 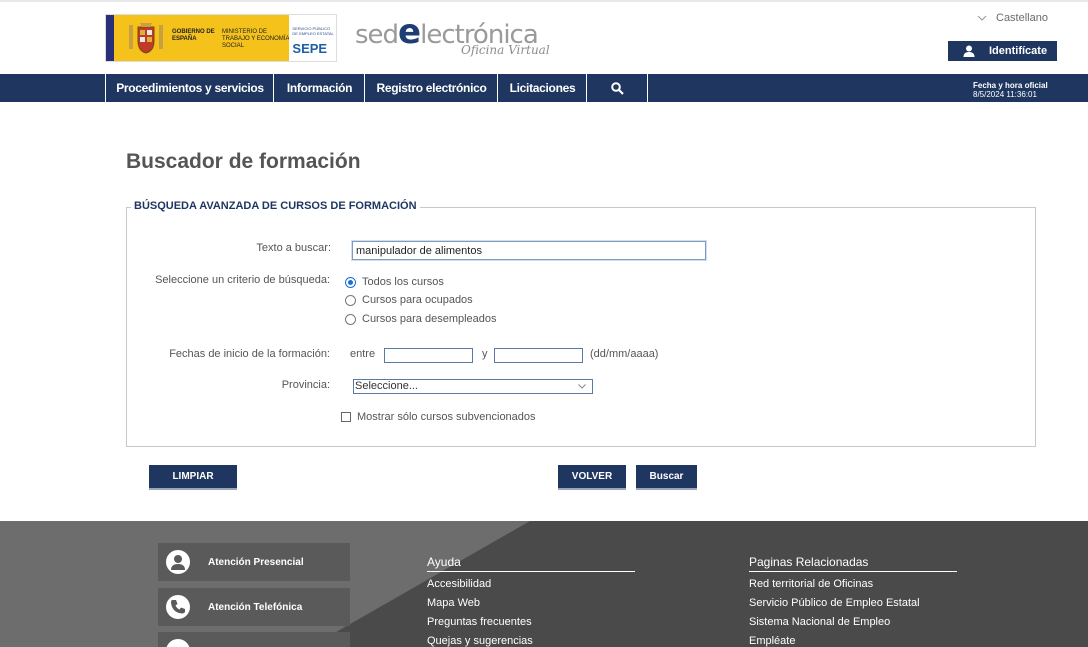 I want to click on atencion-presencial-label: Atención Presencial, so click(x=256, y=562).